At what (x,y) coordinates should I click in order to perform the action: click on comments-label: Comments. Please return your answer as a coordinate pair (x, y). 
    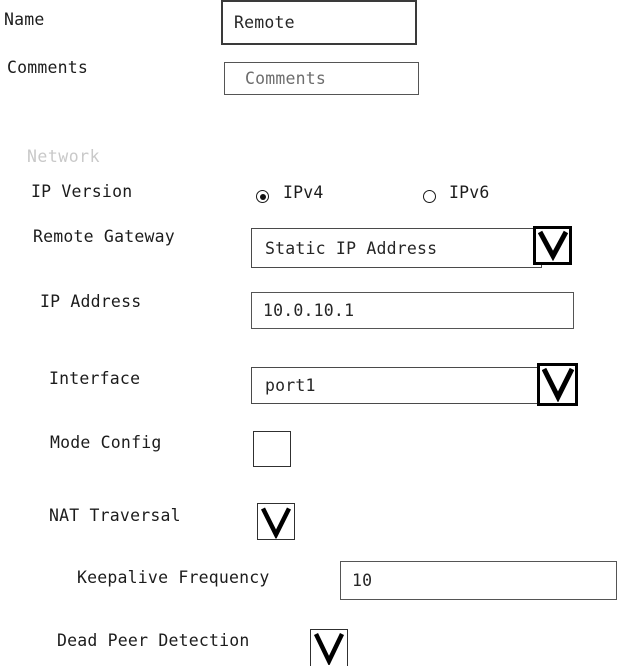
    Looking at the image, I should click on (48, 67).